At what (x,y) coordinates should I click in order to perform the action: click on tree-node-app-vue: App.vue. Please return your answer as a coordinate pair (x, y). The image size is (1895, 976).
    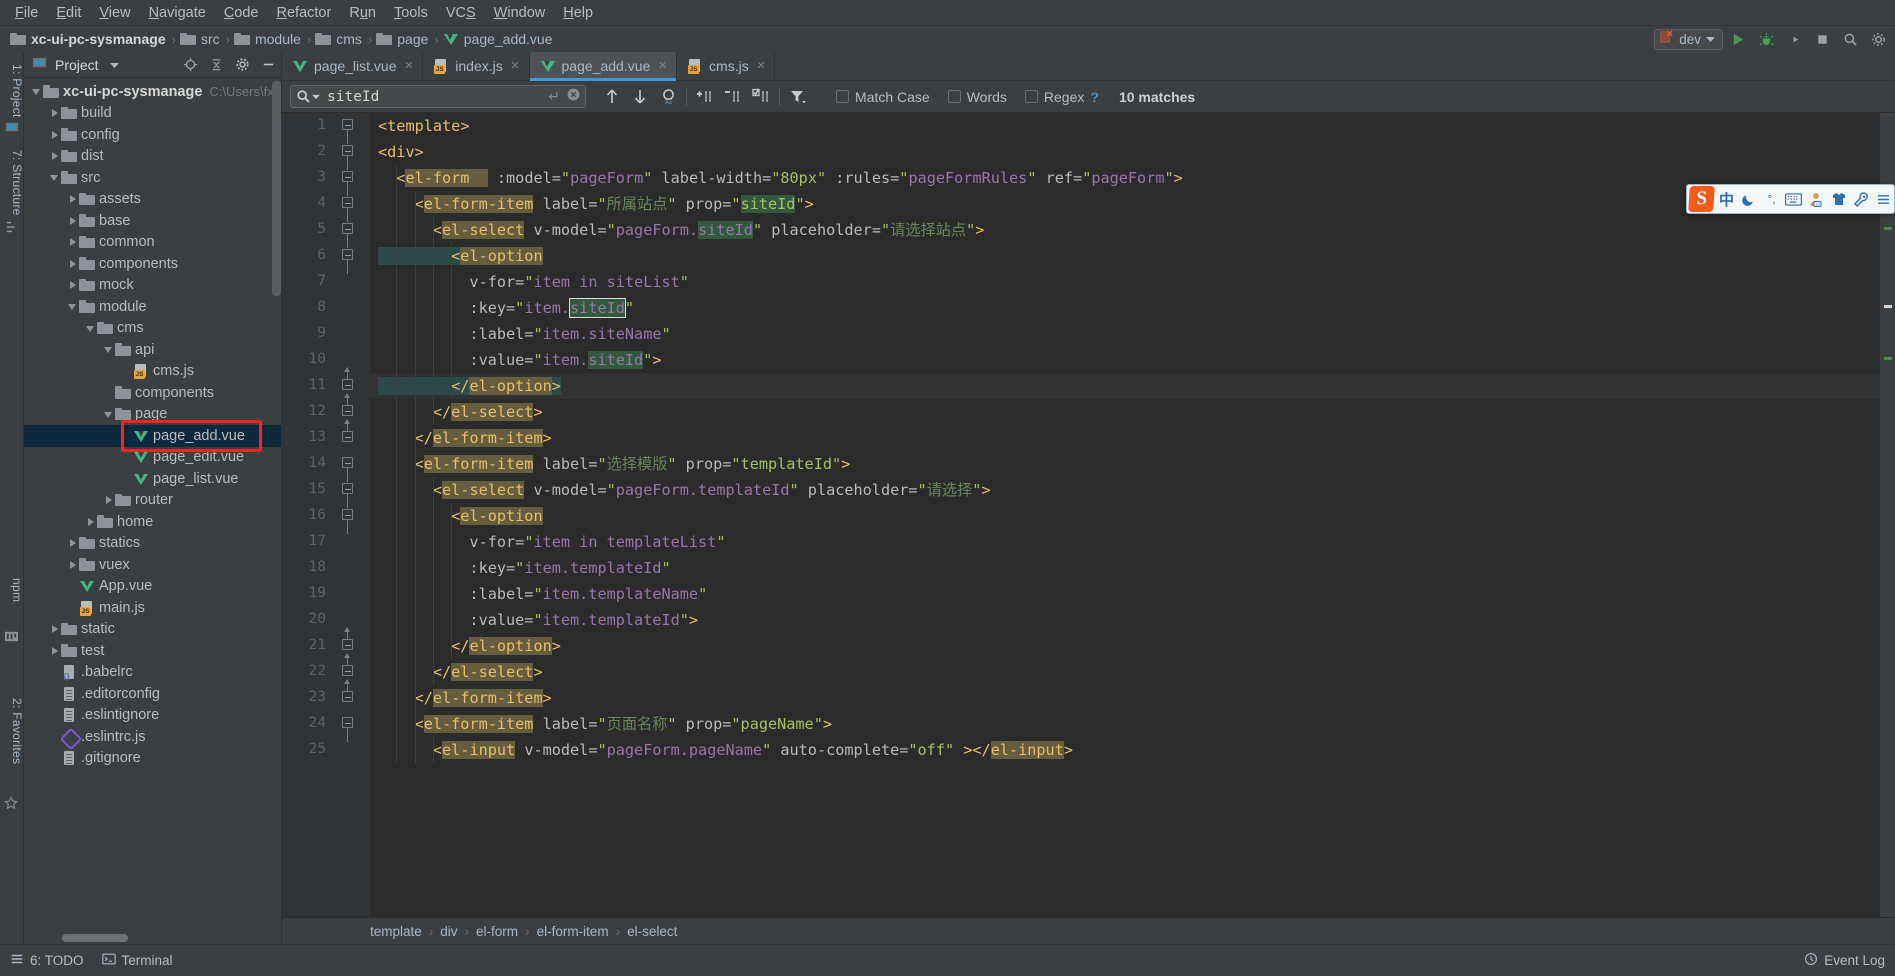
    Looking at the image, I should click on (152, 587).